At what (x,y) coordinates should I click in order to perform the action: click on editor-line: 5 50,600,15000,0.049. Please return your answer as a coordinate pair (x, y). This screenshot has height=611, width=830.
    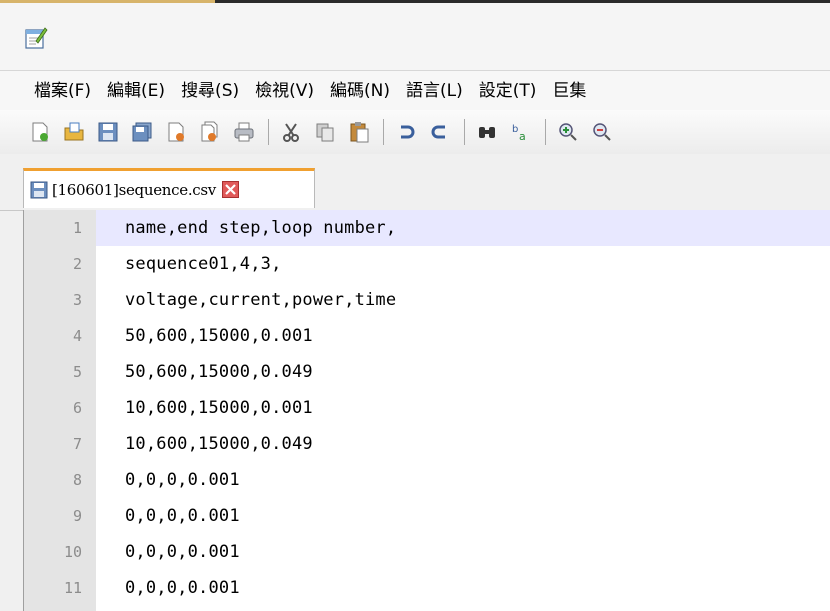
    Looking at the image, I should click on (427, 372).